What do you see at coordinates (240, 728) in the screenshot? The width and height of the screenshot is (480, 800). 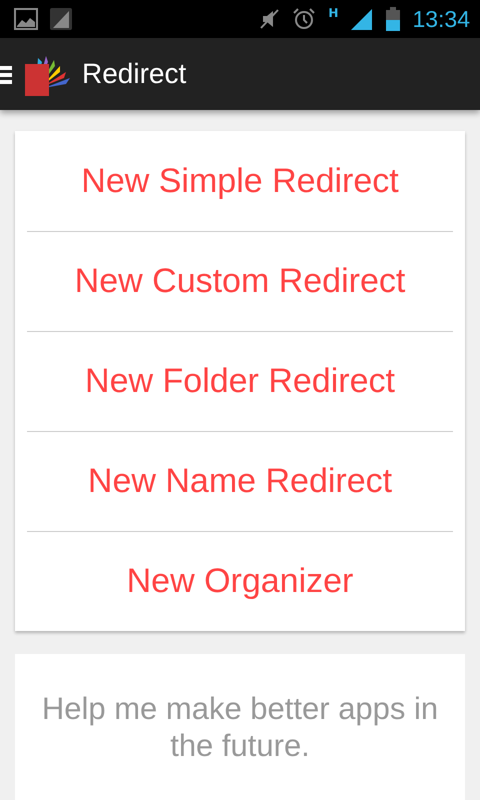 I see `help-text: Help me make better apps in the future.` at bounding box center [240, 728].